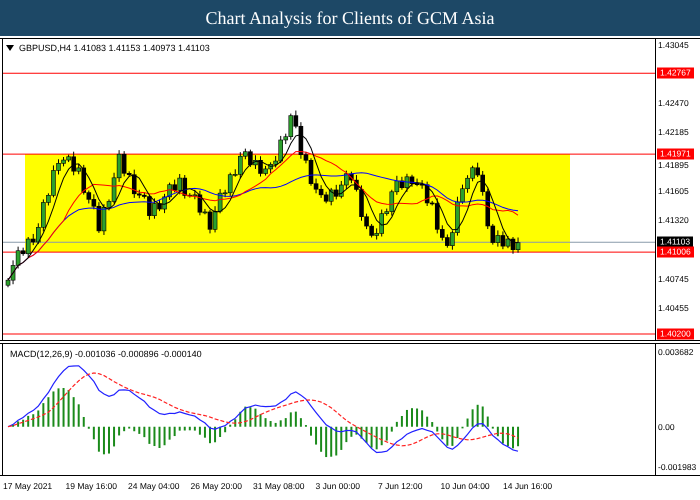 This screenshot has height=500, width=700. I want to click on price-tag: 1.42767, so click(675, 73).